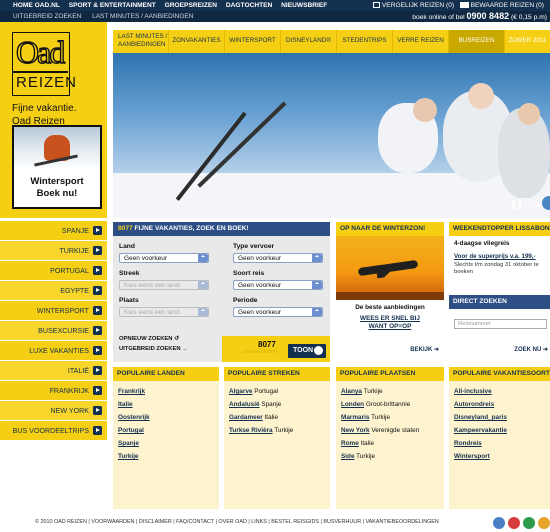  I want to click on soort-select: Geen voorkeur, so click(278, 285).